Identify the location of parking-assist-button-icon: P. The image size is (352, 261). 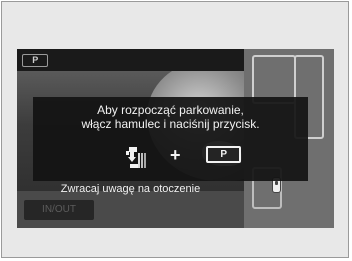
(223, 154).